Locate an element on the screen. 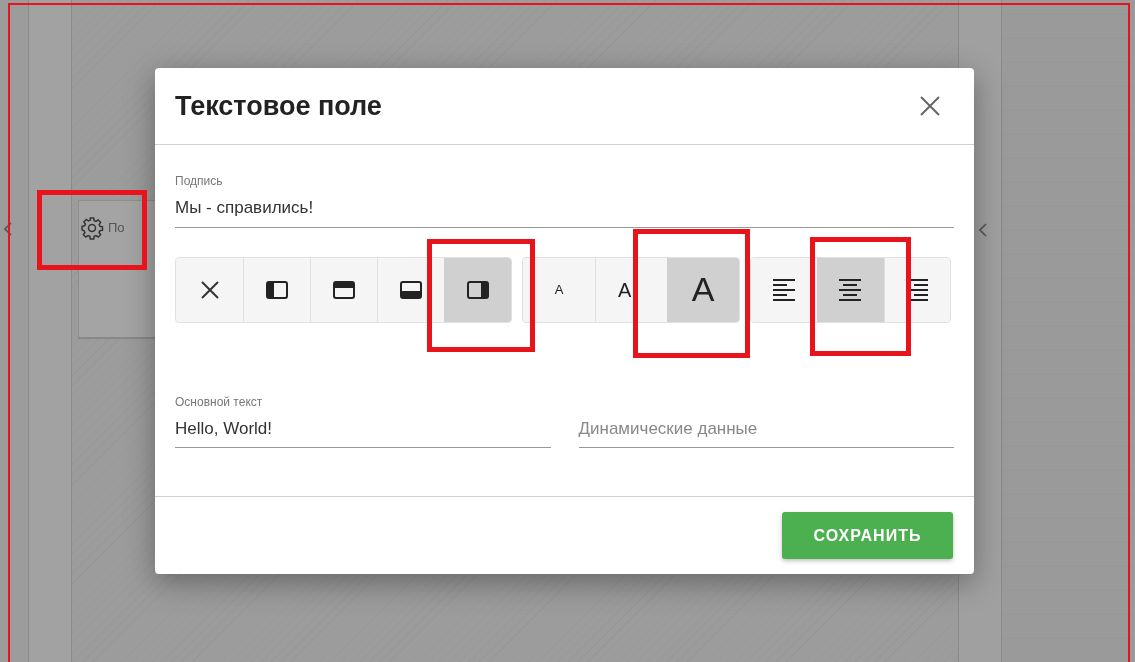 This screenshot has height=662, width=1135. dynamic-data-field: Динамические данные is located at coordinates (766, 420).